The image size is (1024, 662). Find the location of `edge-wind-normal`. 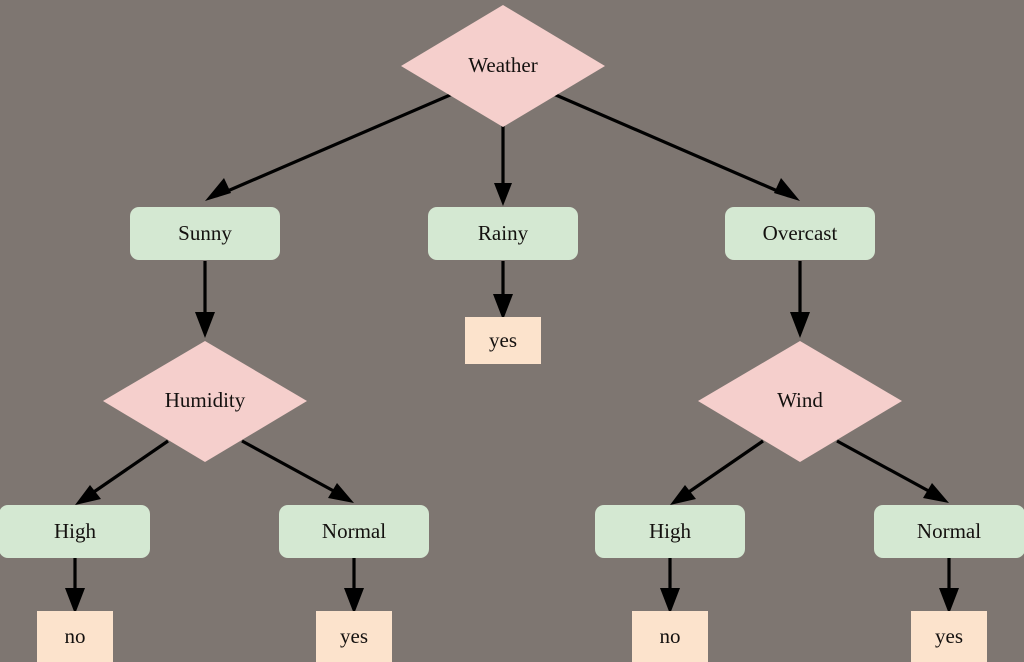

edge-wind-normal is located at coordinates (892, 471).